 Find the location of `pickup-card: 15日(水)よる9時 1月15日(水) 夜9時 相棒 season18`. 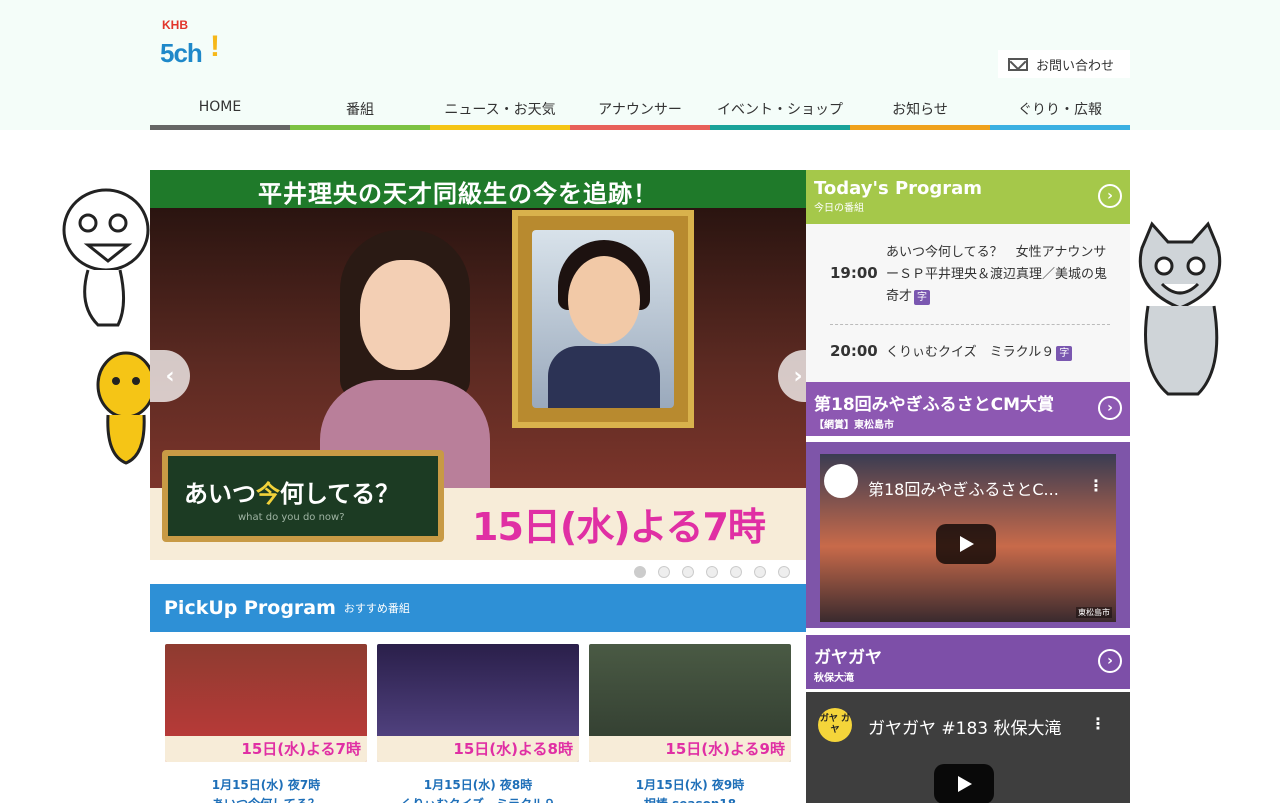

pickup-card: 15日(水)よる9時 1月15日(水) 夜9時 相棒 season18 is located at coordinates (690, 723).